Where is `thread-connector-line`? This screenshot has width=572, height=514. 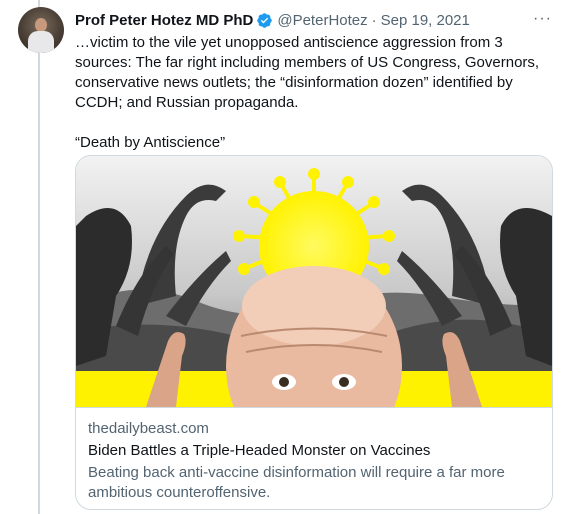
thread-connector-line is located at coordinates (39, 257).